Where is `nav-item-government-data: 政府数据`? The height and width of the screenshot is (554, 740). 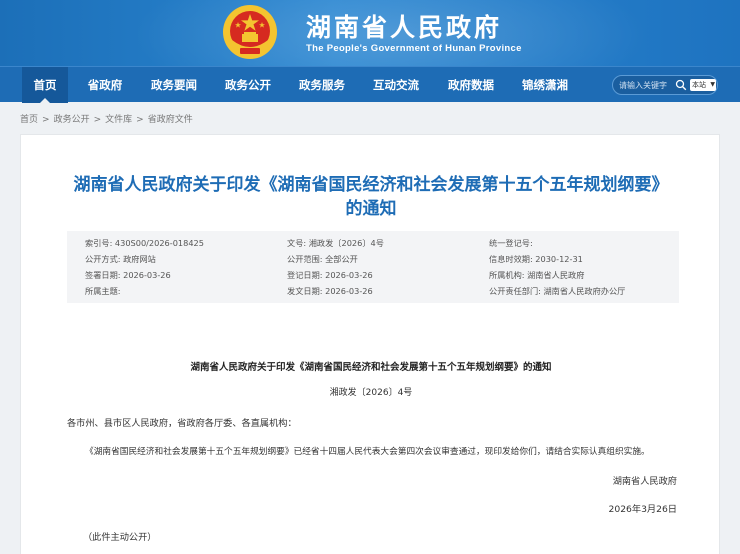 nav-item-government-data: 政府数据 is located at coordinates (471, 85).